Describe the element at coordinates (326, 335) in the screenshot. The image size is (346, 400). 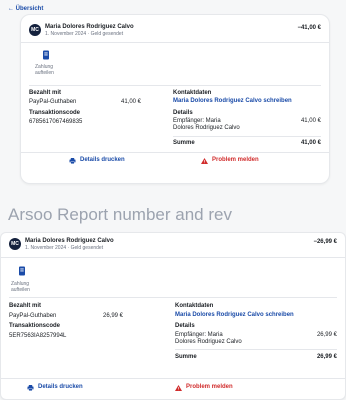
I see `recipient-amount: 26,99 €` at that location.